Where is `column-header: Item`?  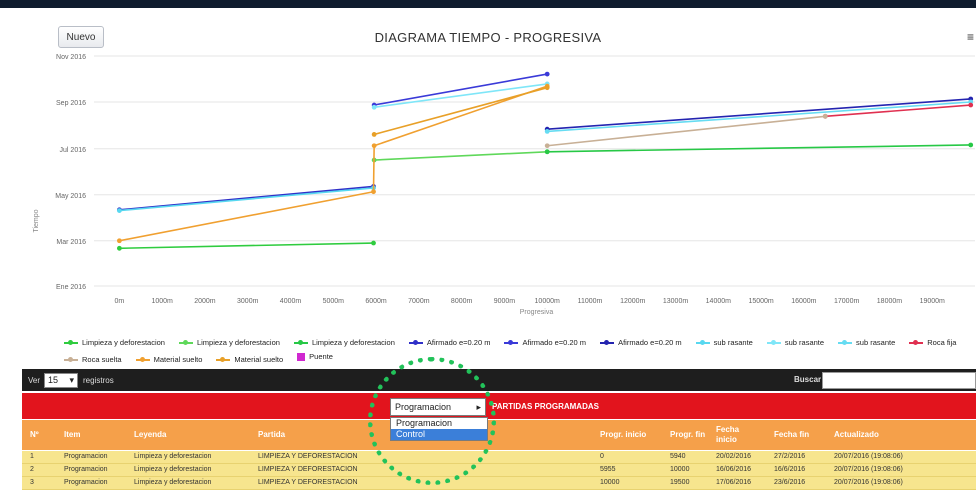 column-header: Item is located at coordinates (72, 435).